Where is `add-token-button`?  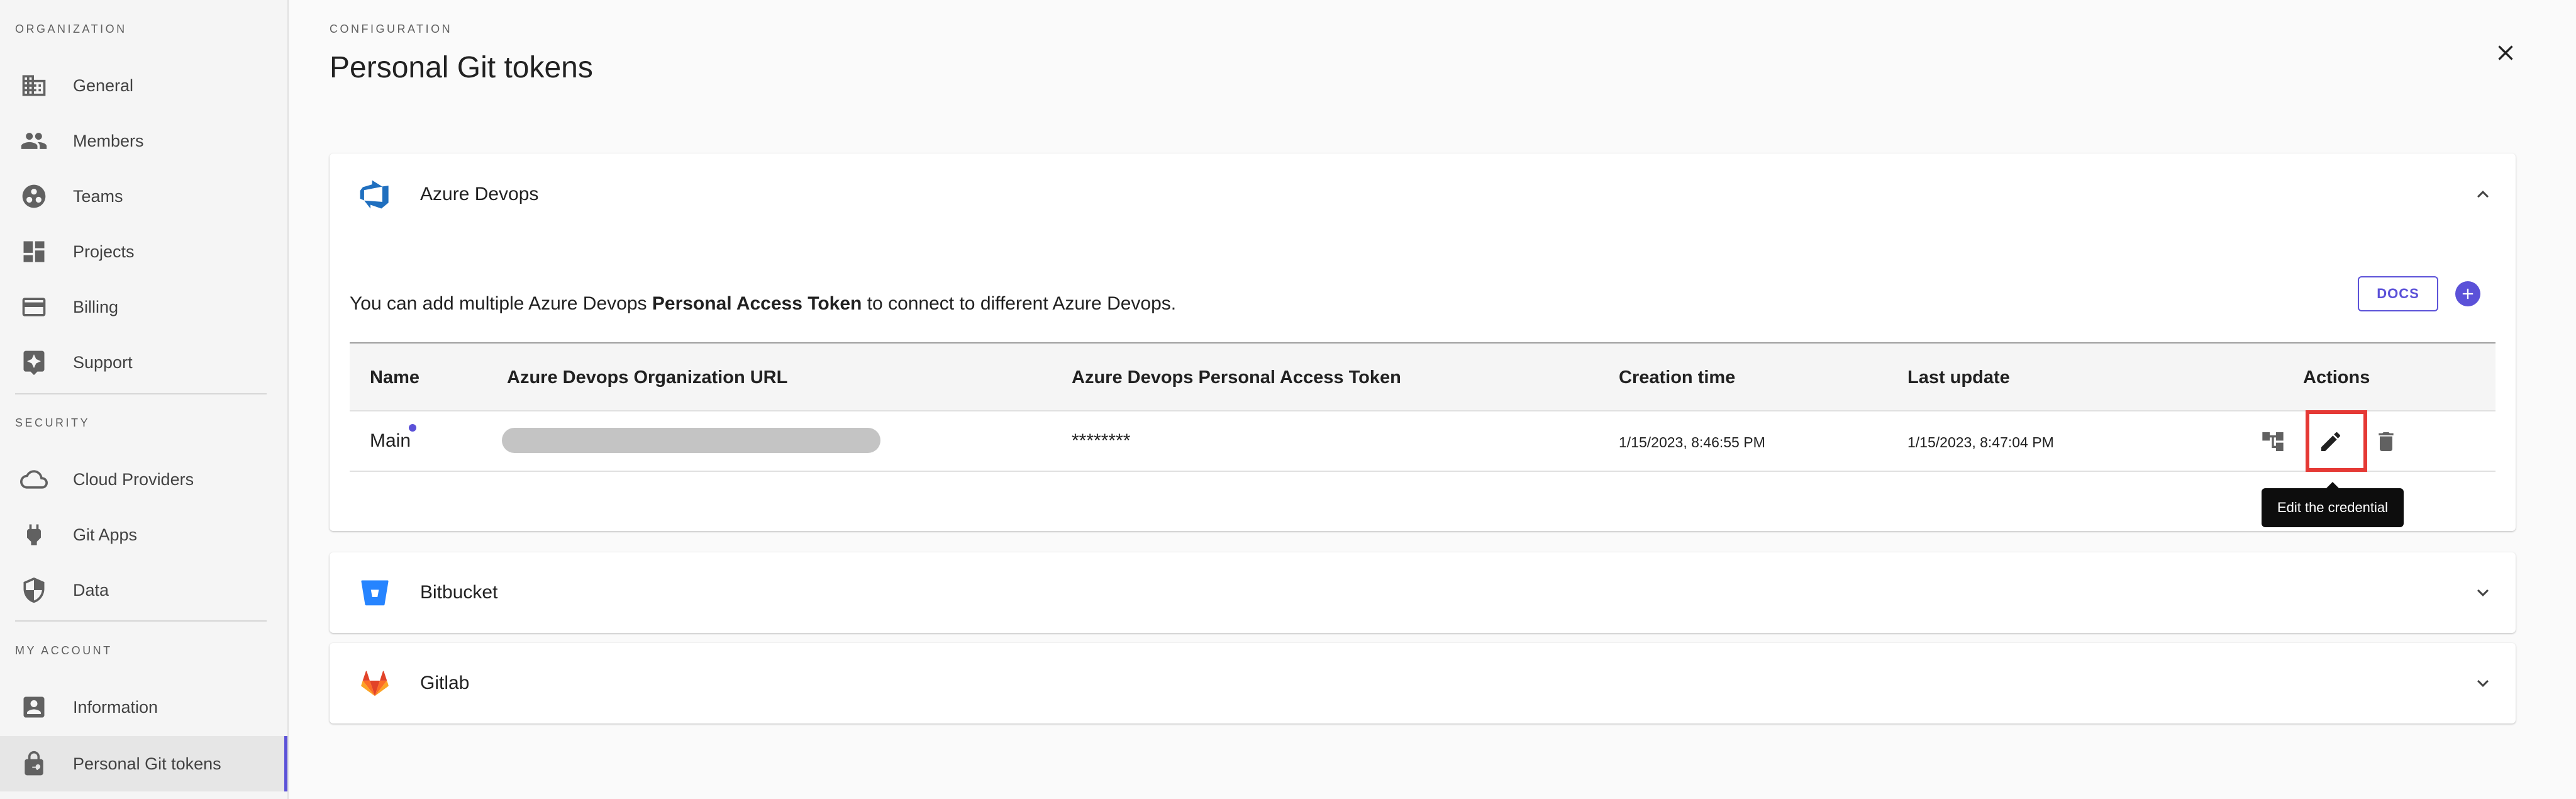
add-token-button is located at coordinates (2467, 293).